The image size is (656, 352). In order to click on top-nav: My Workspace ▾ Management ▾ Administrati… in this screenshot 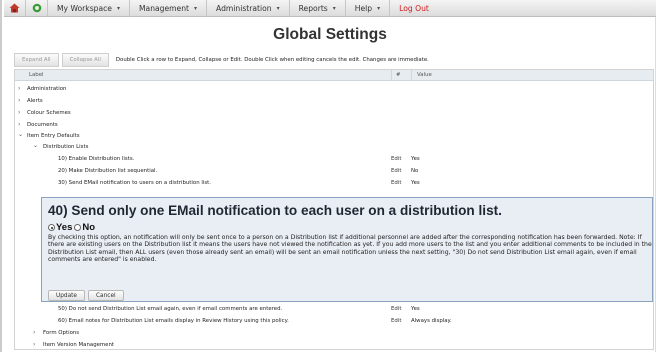, I will do `click(330, 8)`.